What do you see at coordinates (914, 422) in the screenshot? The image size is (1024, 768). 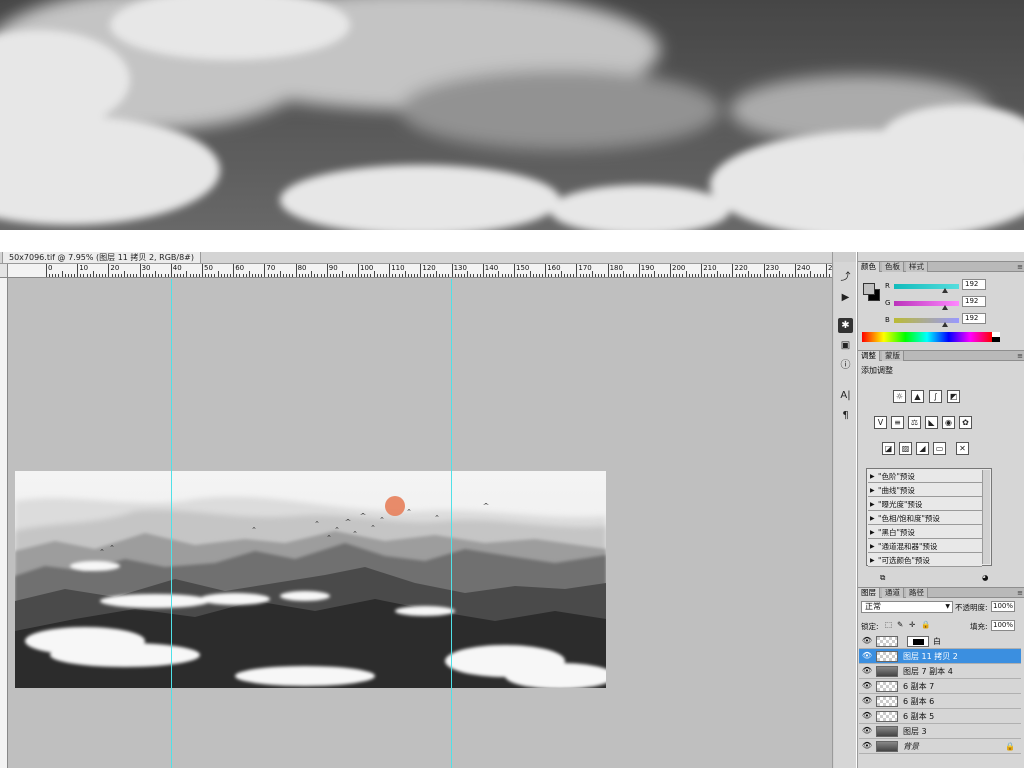 I see `color-balance-icon: ⚖` at bounding box center [914, 422].